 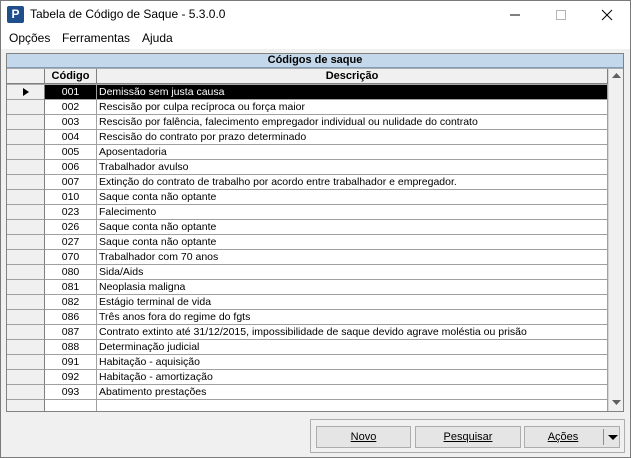 I want to click on table-row: 070 Trabalhador com 70 anos, so click(x=307, y=257).